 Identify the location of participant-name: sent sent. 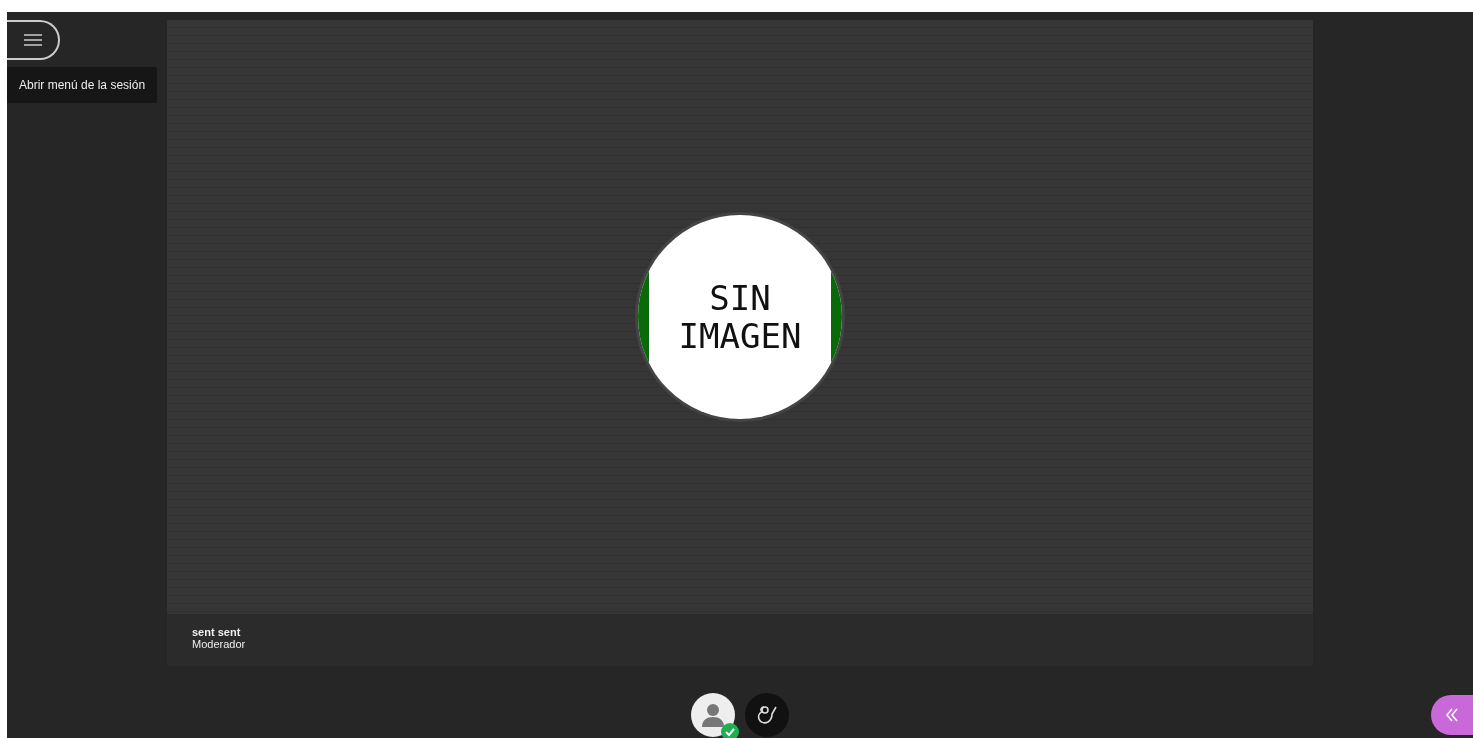
(216, 632).